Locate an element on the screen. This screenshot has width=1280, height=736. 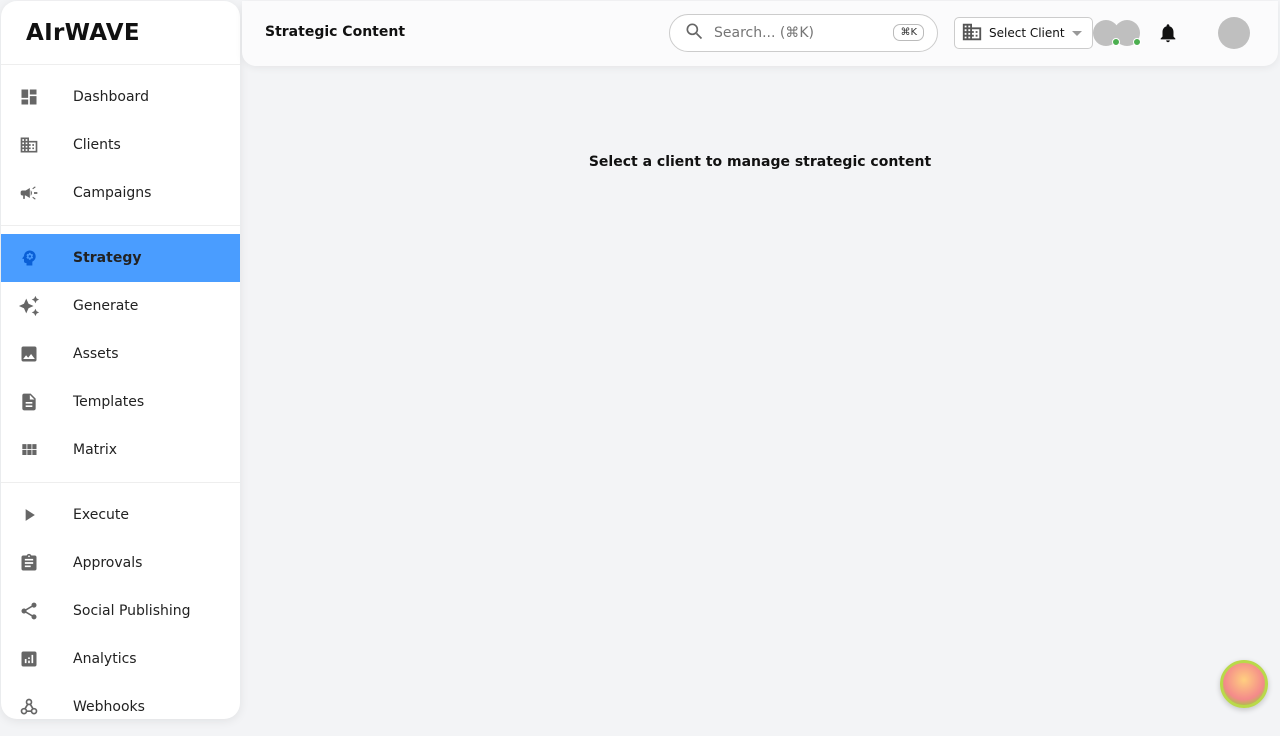
sidebar-item-strategy: Strategy is located at coordinates (120, 258).